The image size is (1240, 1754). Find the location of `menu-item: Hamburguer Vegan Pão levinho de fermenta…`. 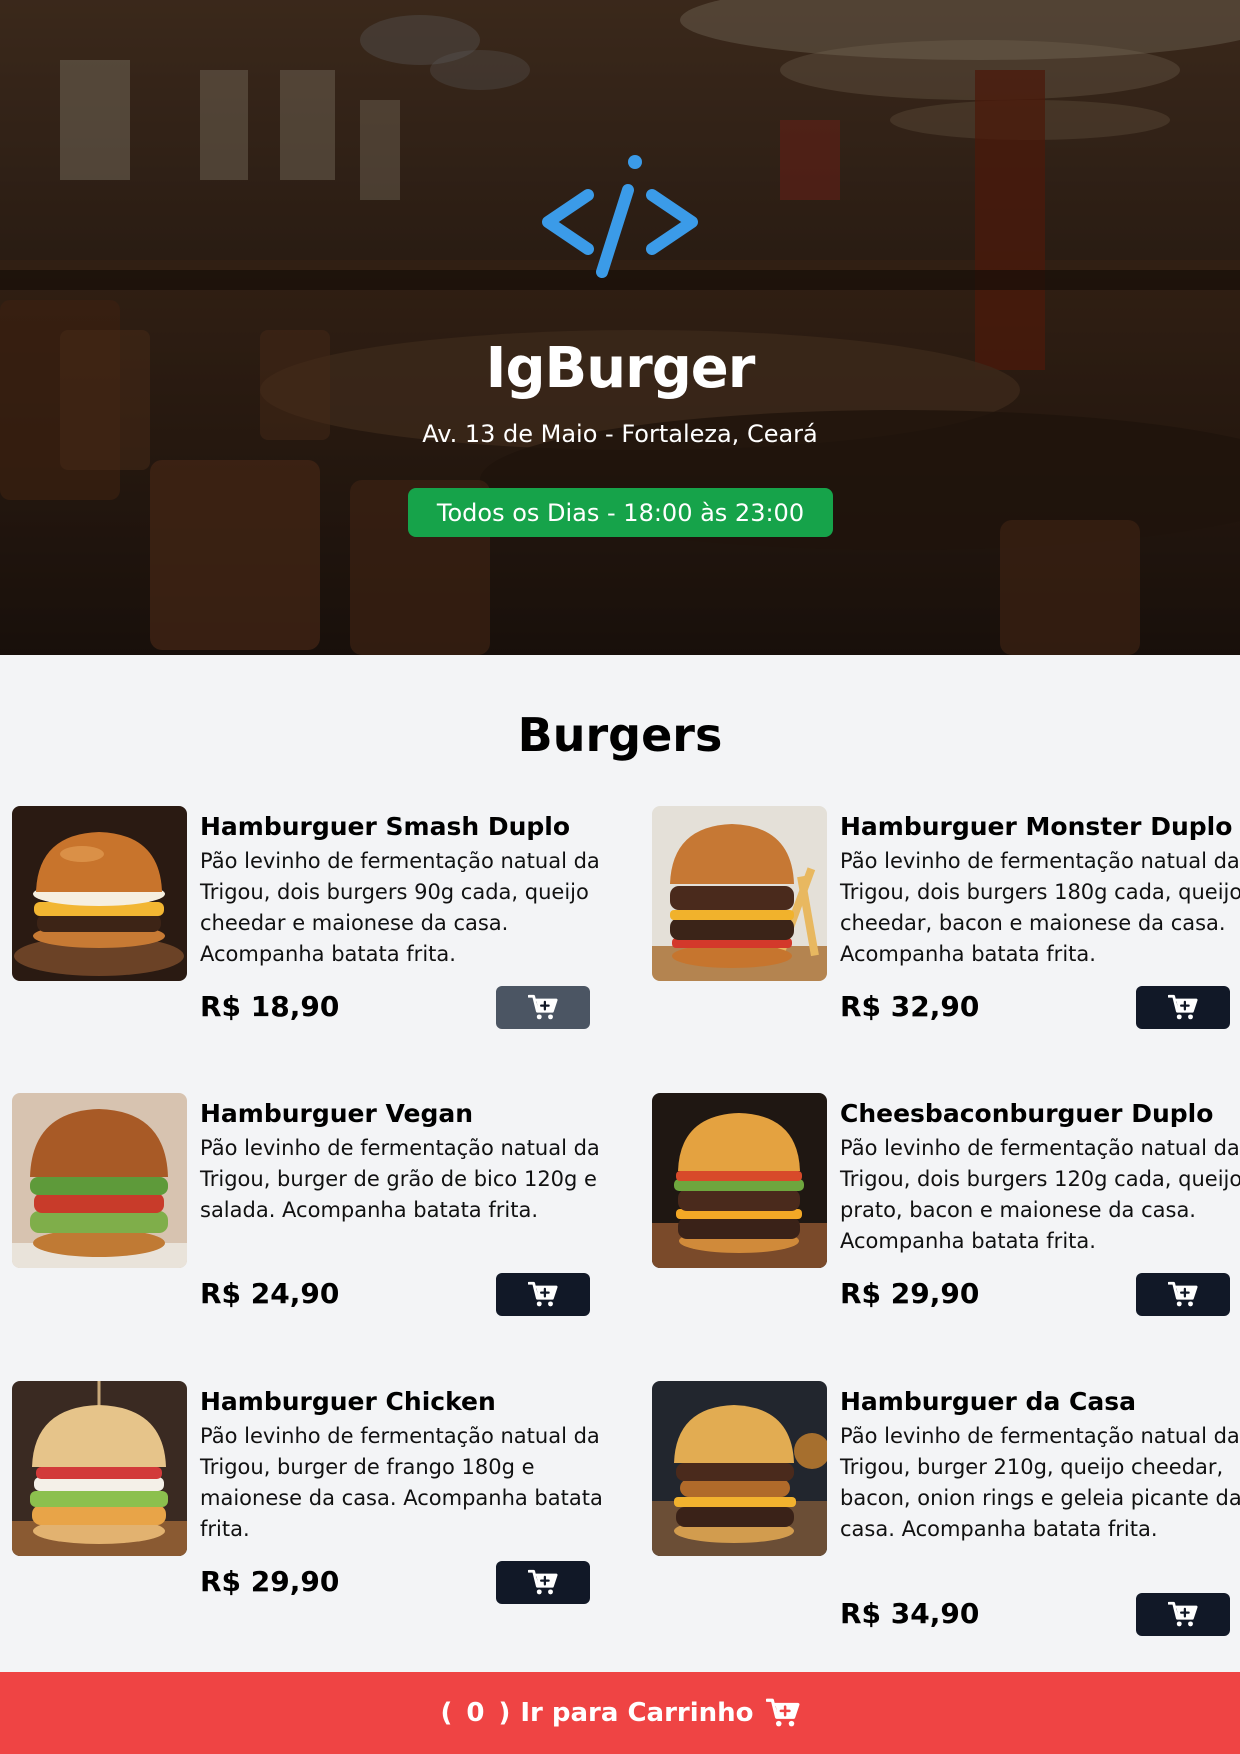

menu-item: Hamburguer Vegan Pão levinho de fermenta… is located at coordinates (322, 1228).